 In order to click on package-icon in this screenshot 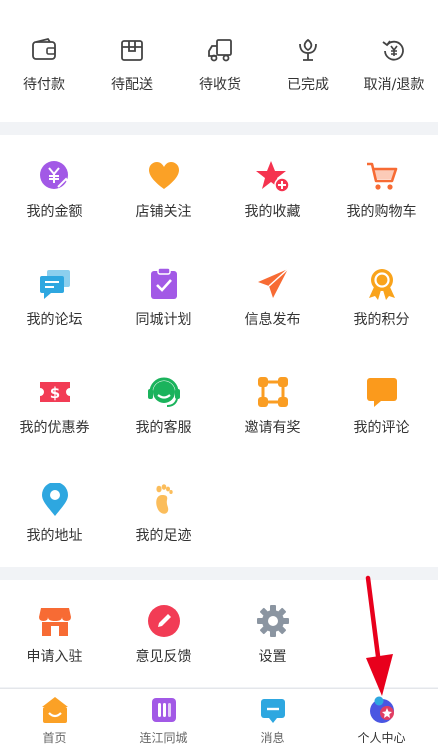, I will do `click(132, 50)`.